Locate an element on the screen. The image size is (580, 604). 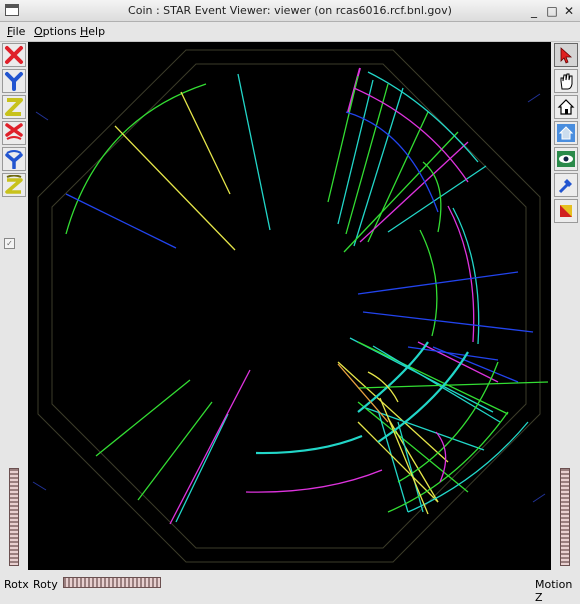
view-all-icon is located at coordinates (566, 159).